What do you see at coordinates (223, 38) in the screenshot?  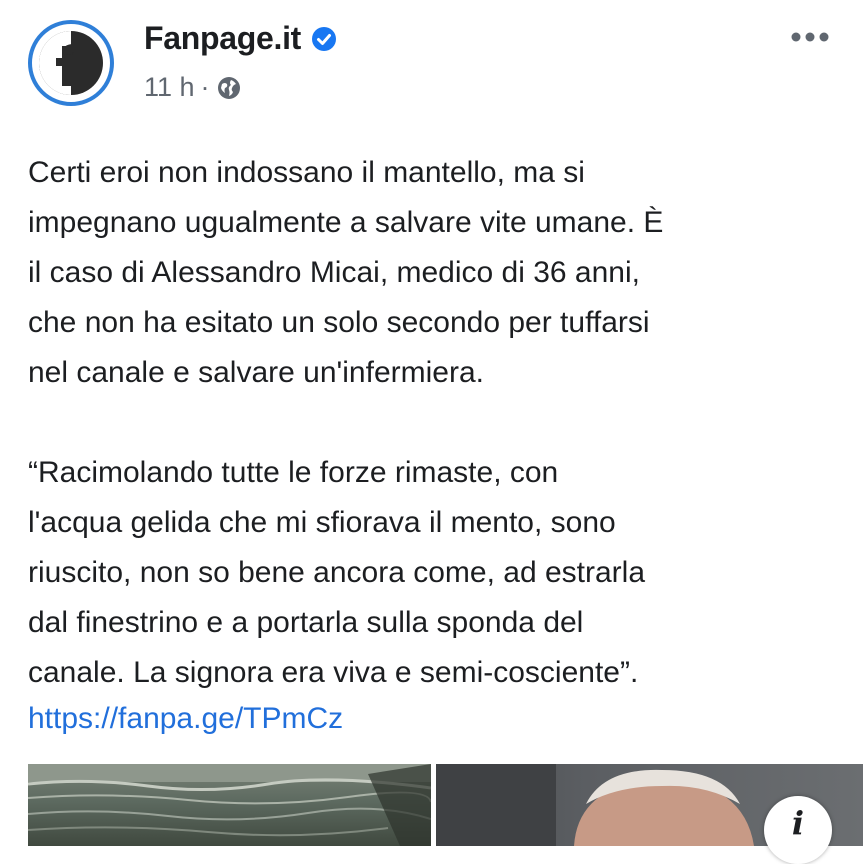 I see `page-name-text: Fanpage.it` at bounding box center [223, 38].